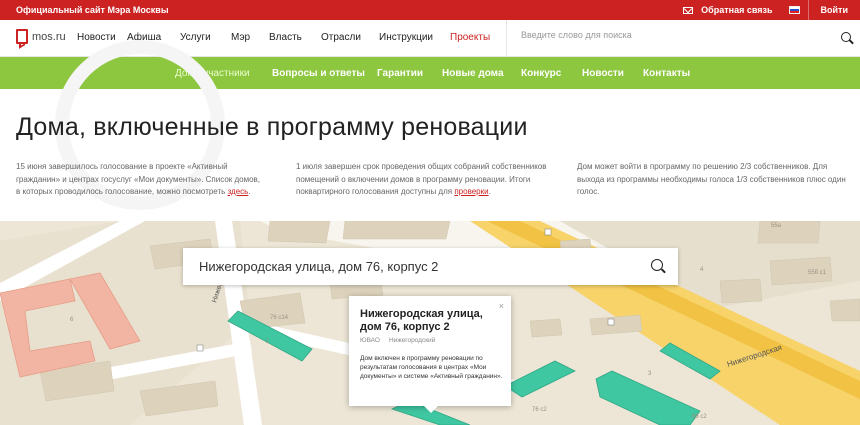  I want to click on site-search-input, so click(671, 35).